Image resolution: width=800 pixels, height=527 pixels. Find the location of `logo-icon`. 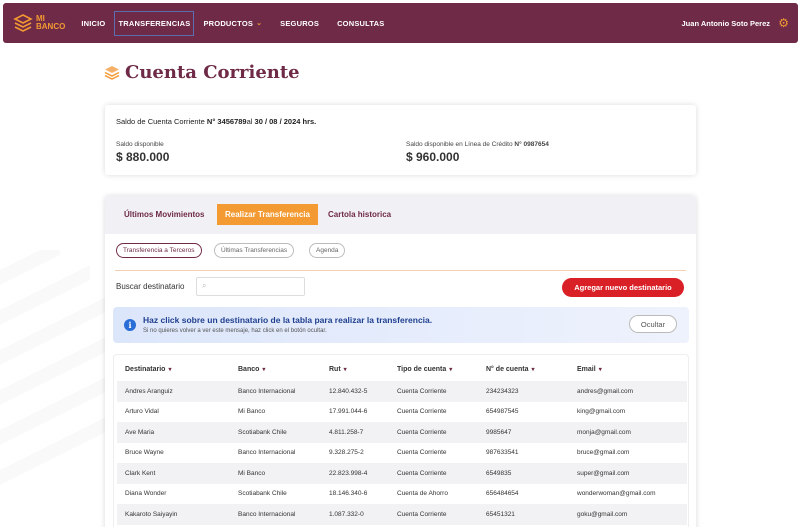

logo-icon is located at coordinates (23, 23).